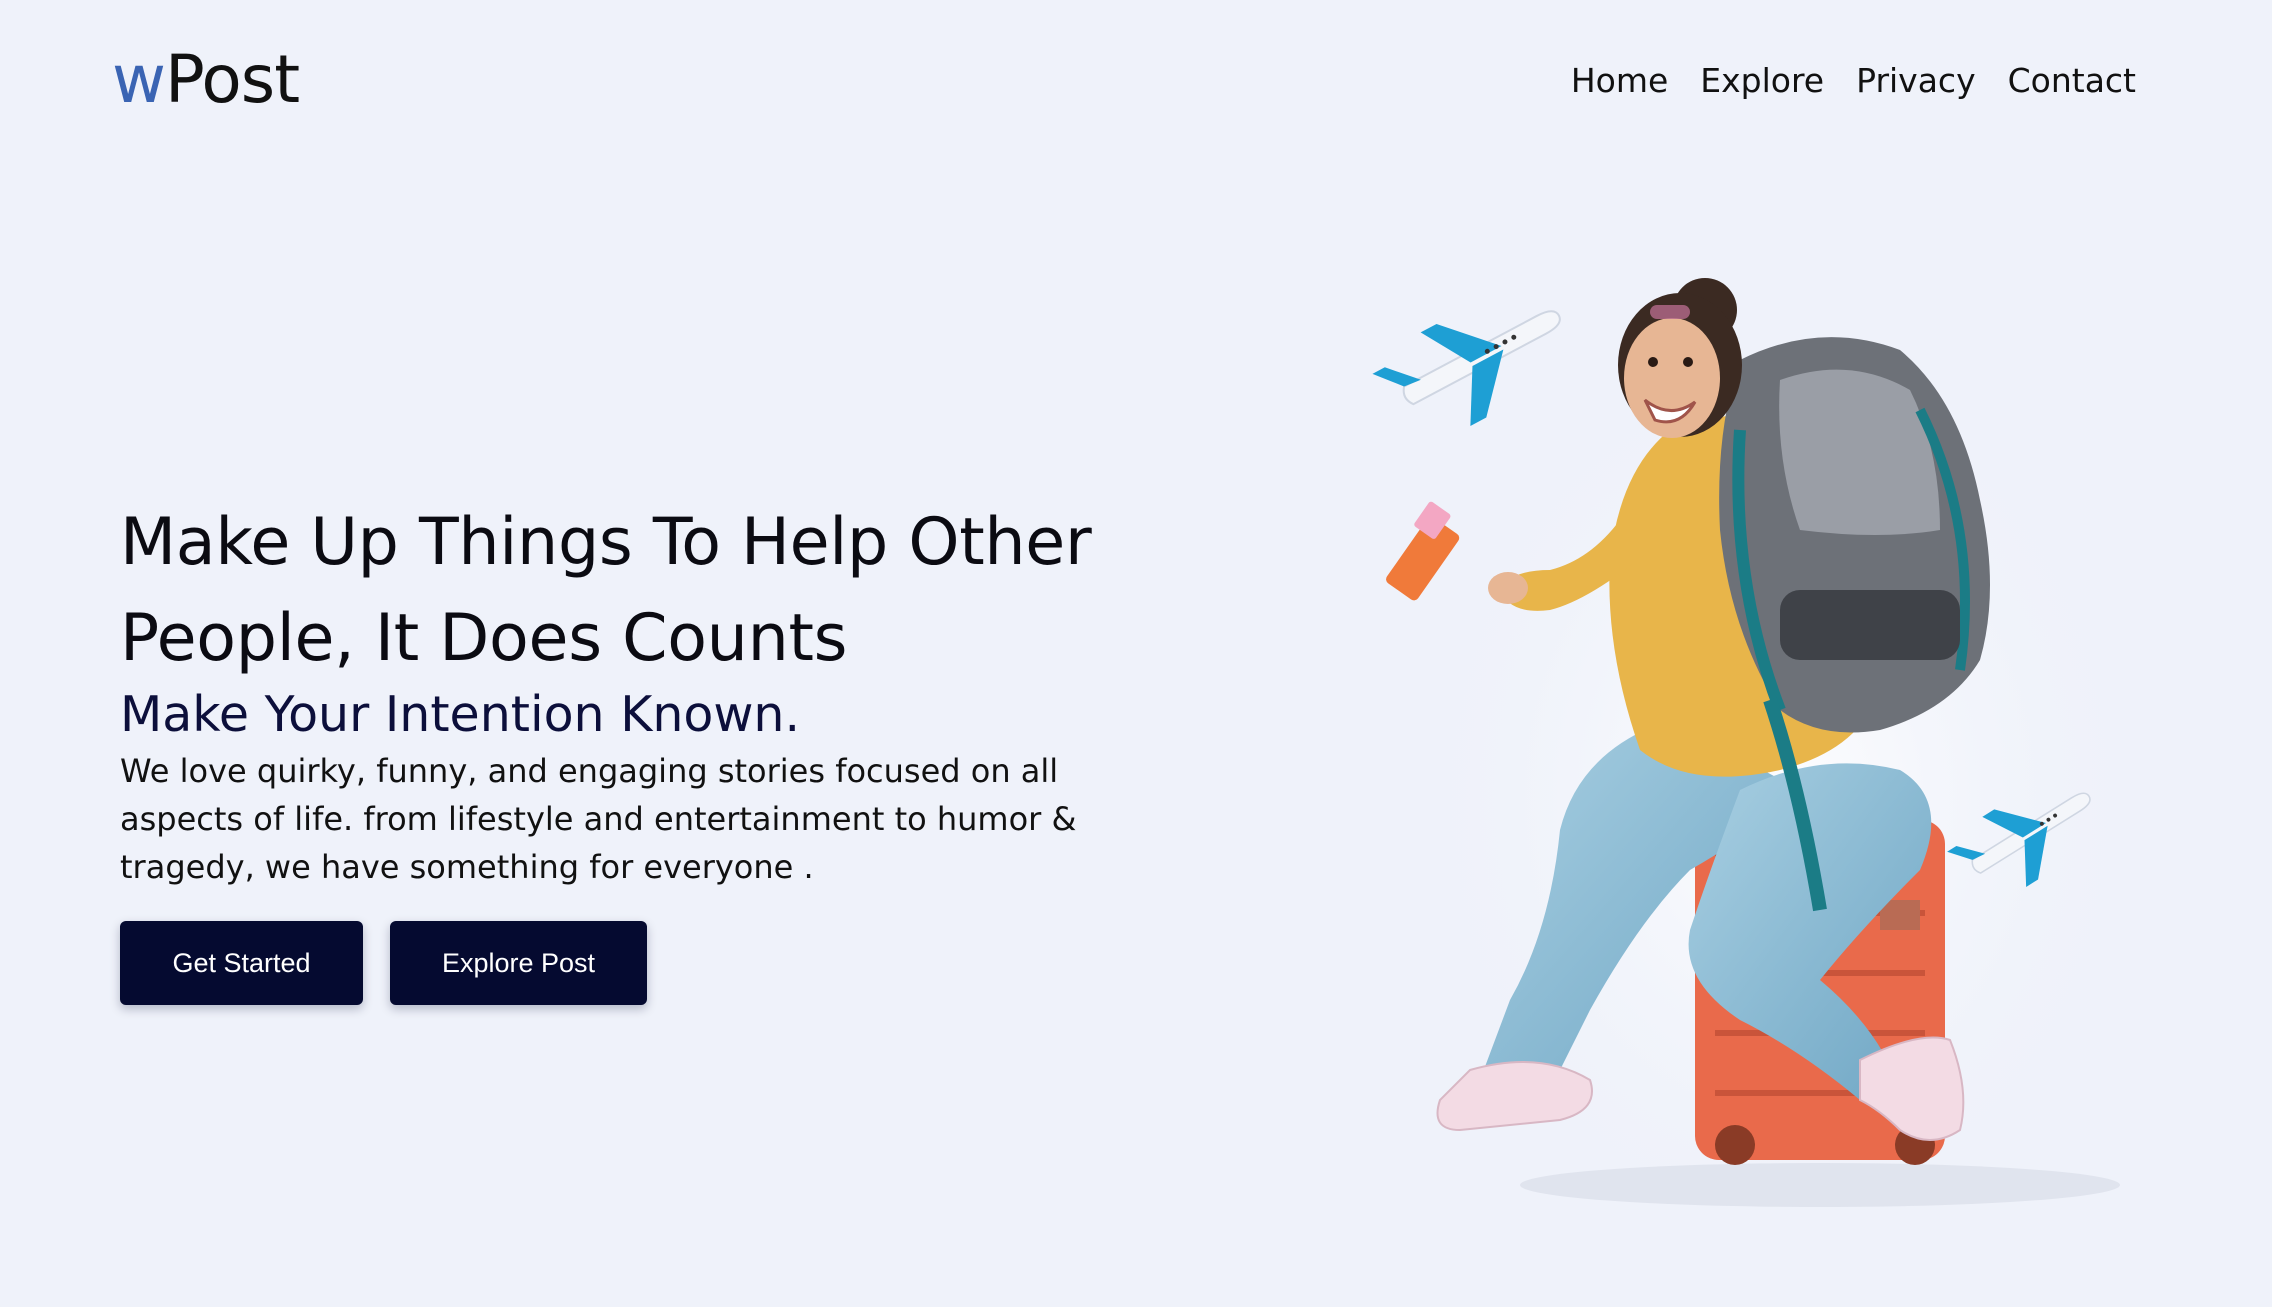 This screenshot has height=1307, width=2272. I want to click on site-logo: wPost, so click(206, 80).